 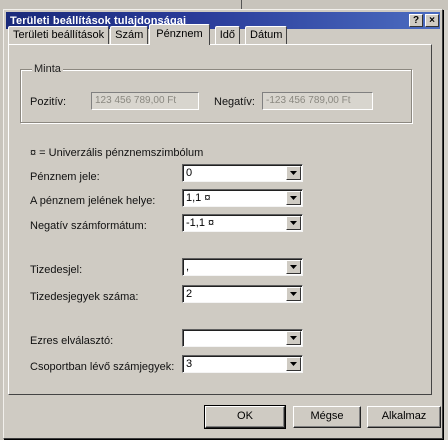 What do you see at coordinates (136, 100) in the screenshot?
I see `positive-sample-value: 123 456 789,00 Ft` at bounding box center [136, 100].